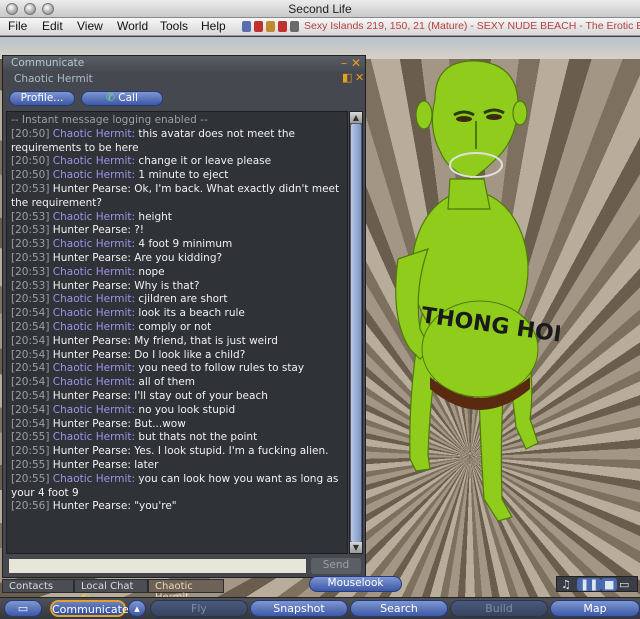 This screenshot has height=619, width=640. What do you see at coordinates (258, 26) in the screenshot?
I see `no-fly-icon` at bounding box center [258, 26].